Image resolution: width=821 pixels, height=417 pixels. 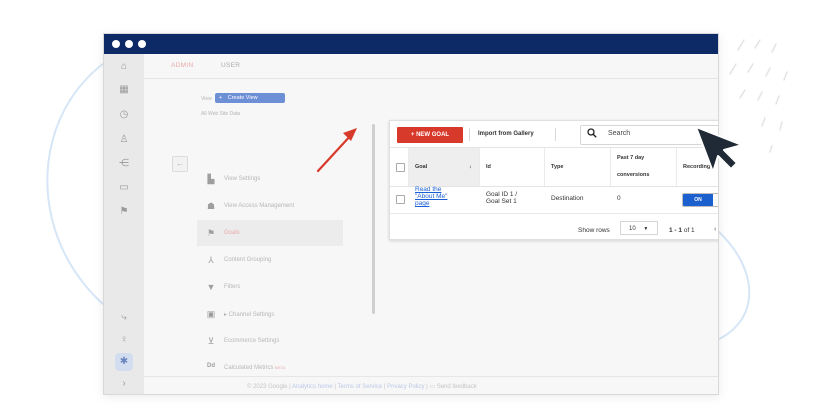 I want to click on create-view-button: + Create View, so click(x=250, y=98).